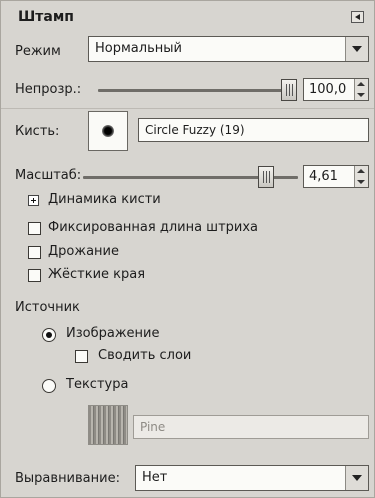  Describe the element at coordinates (187, 108) in the screenshot. I see `divider` at that location.